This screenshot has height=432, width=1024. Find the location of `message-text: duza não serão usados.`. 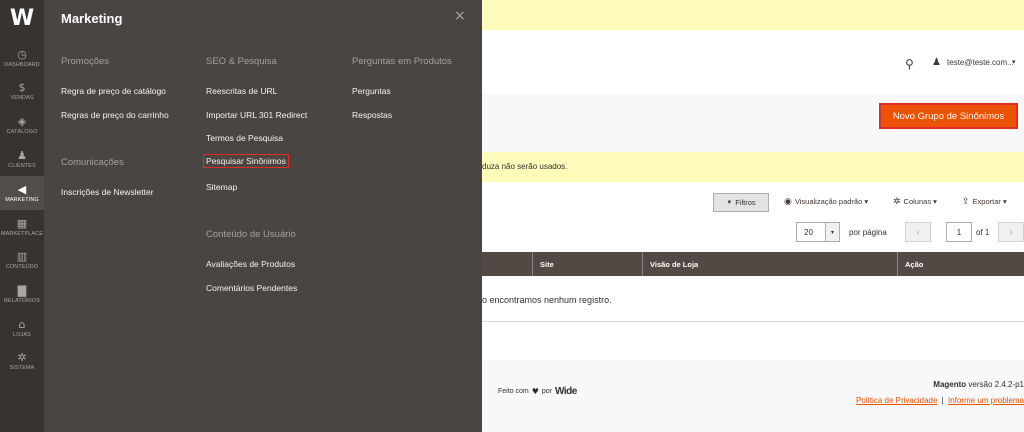

message-text: duza não serão usados. is located at coordinates (525, 166).